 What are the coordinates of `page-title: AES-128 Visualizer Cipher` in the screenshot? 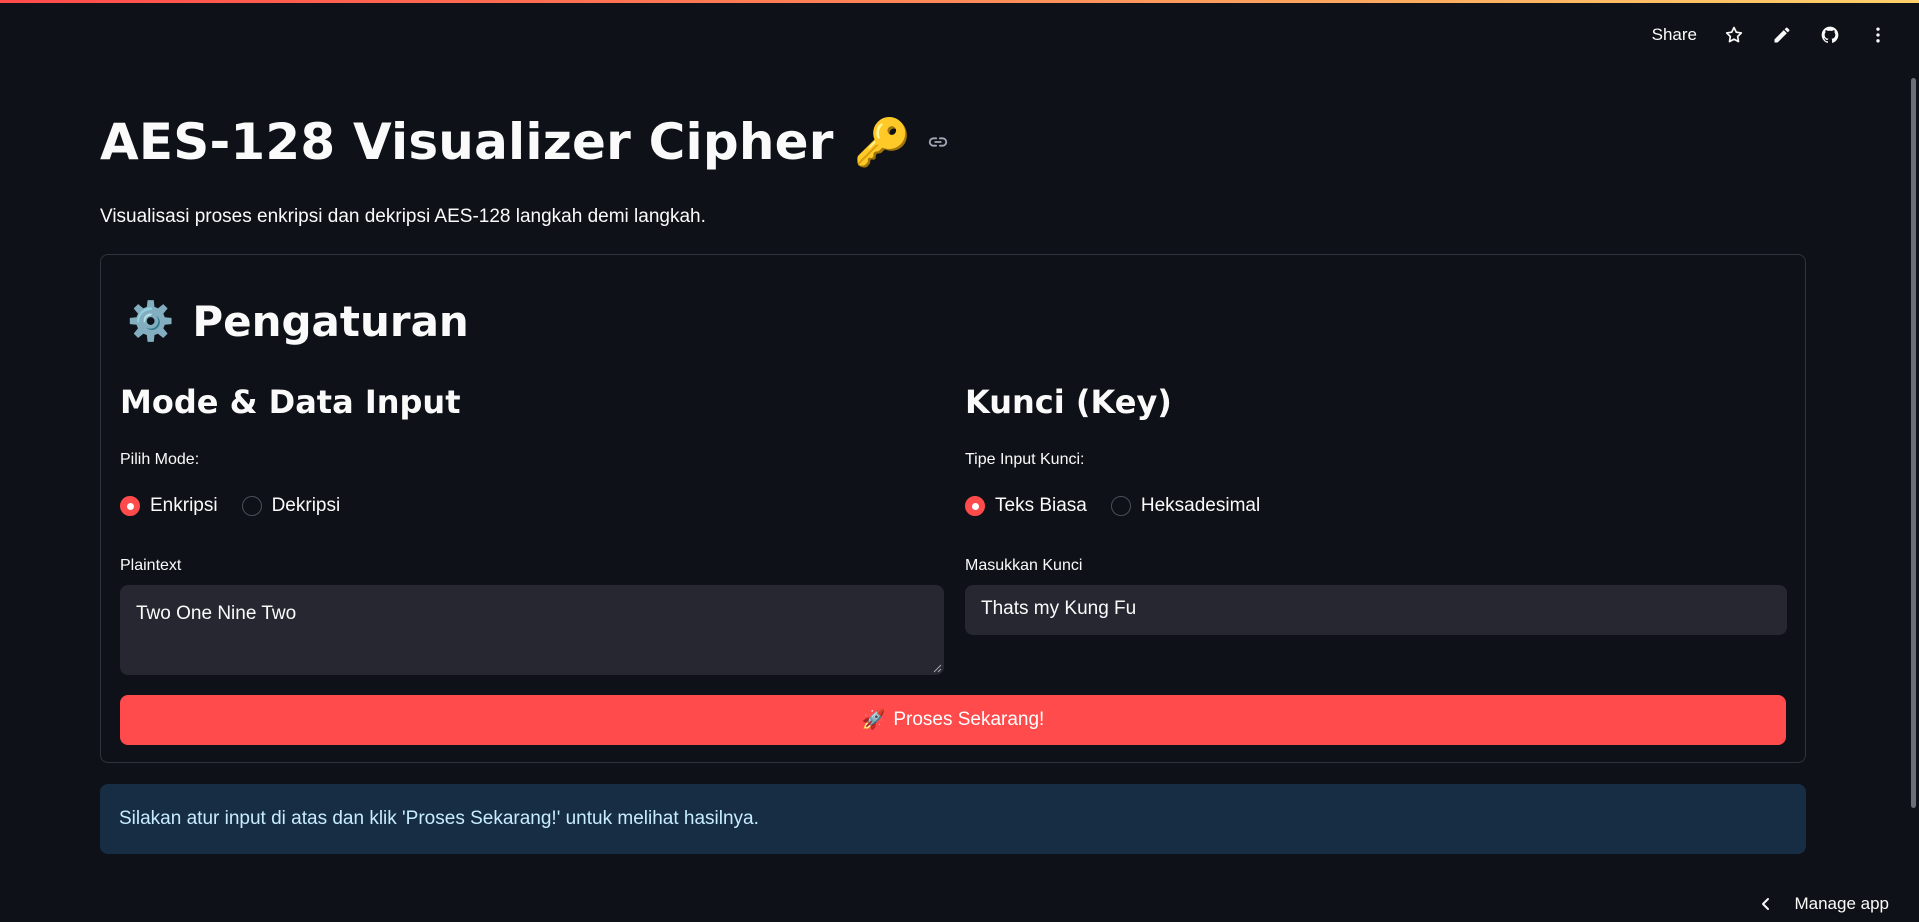 It's located at (467, 142).